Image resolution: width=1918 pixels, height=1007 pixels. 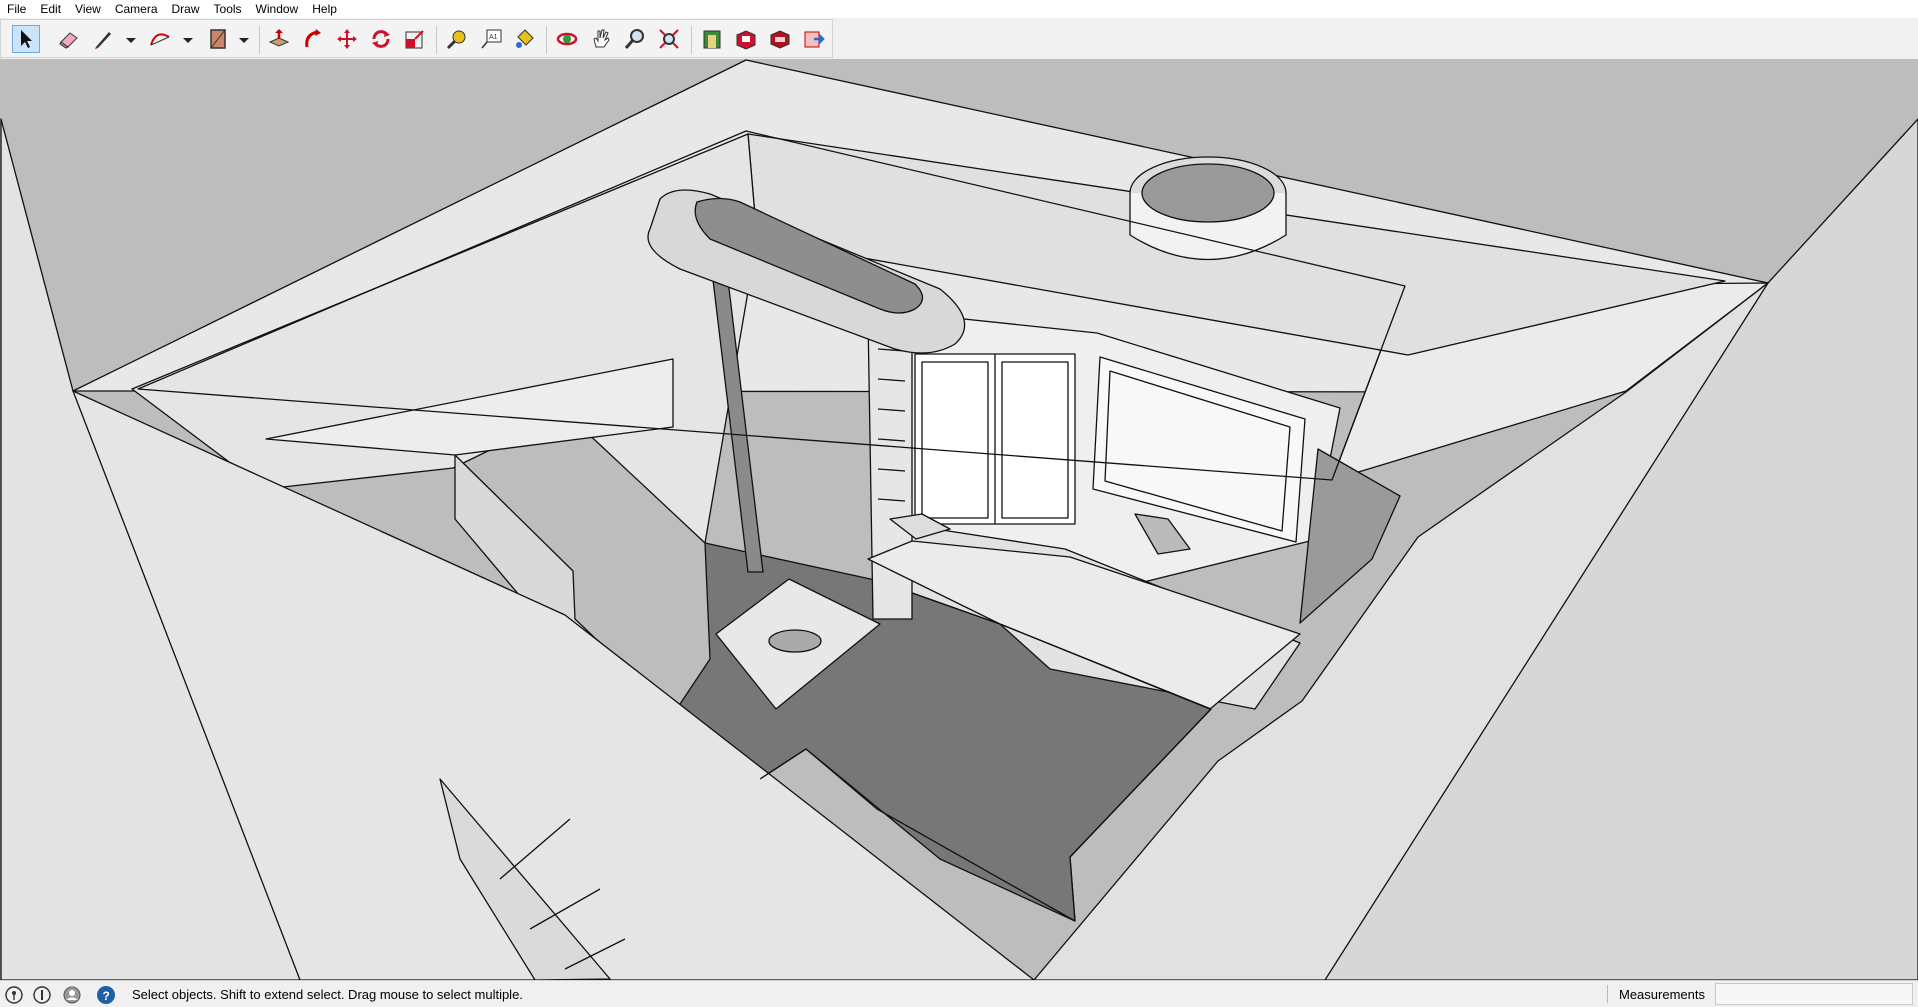 I want to click on text-tool-button: A1, so click(x=491, y=39).